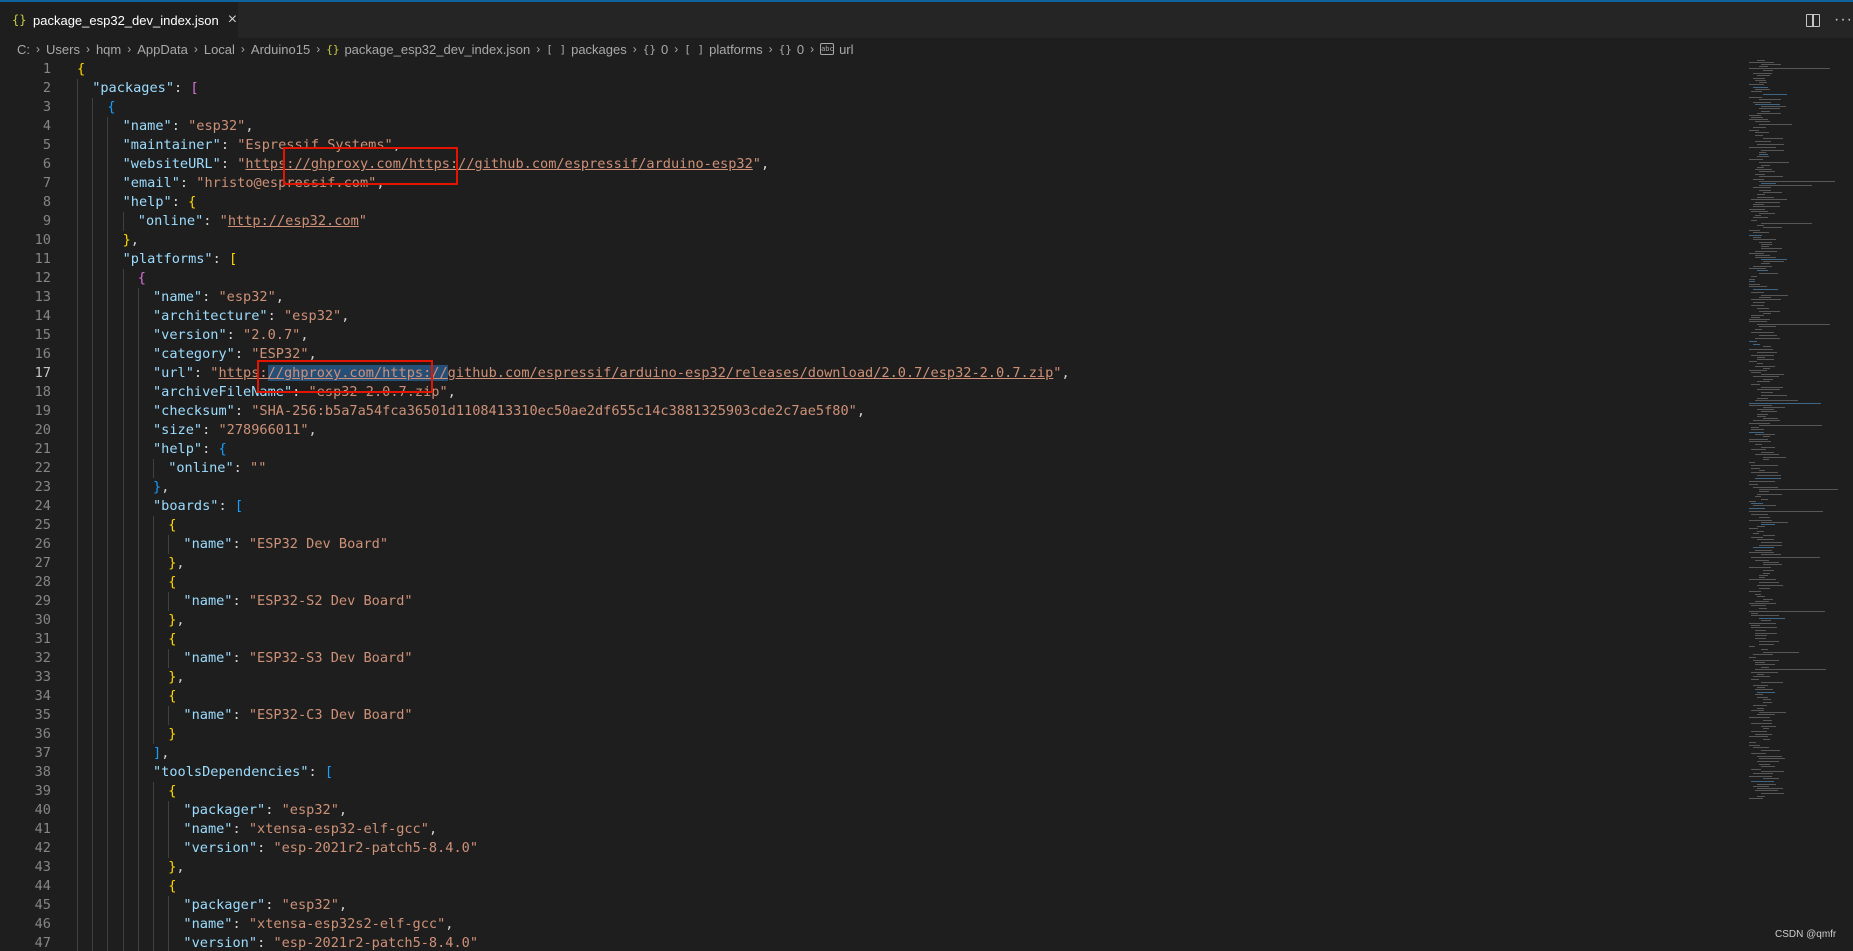 This screenshot has width=1853, height=951. What do you see at coordinates (872, 487) in the screenshot?
I see `code-line: 23},` at bounding box center [872, 487].